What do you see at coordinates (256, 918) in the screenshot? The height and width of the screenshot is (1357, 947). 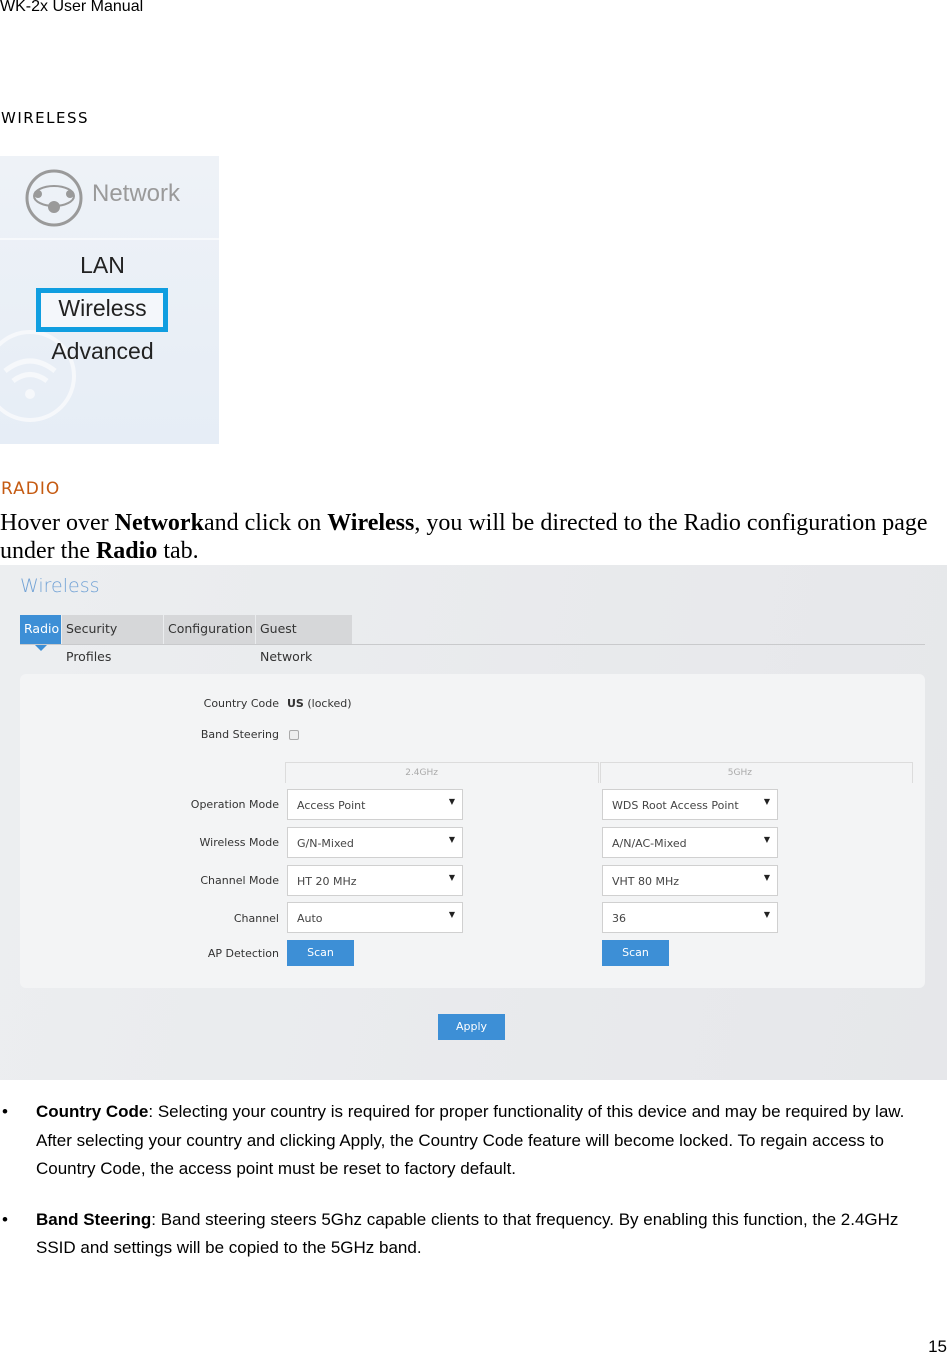 I see `channel-label: Channel` at bounding box center [256, 918].